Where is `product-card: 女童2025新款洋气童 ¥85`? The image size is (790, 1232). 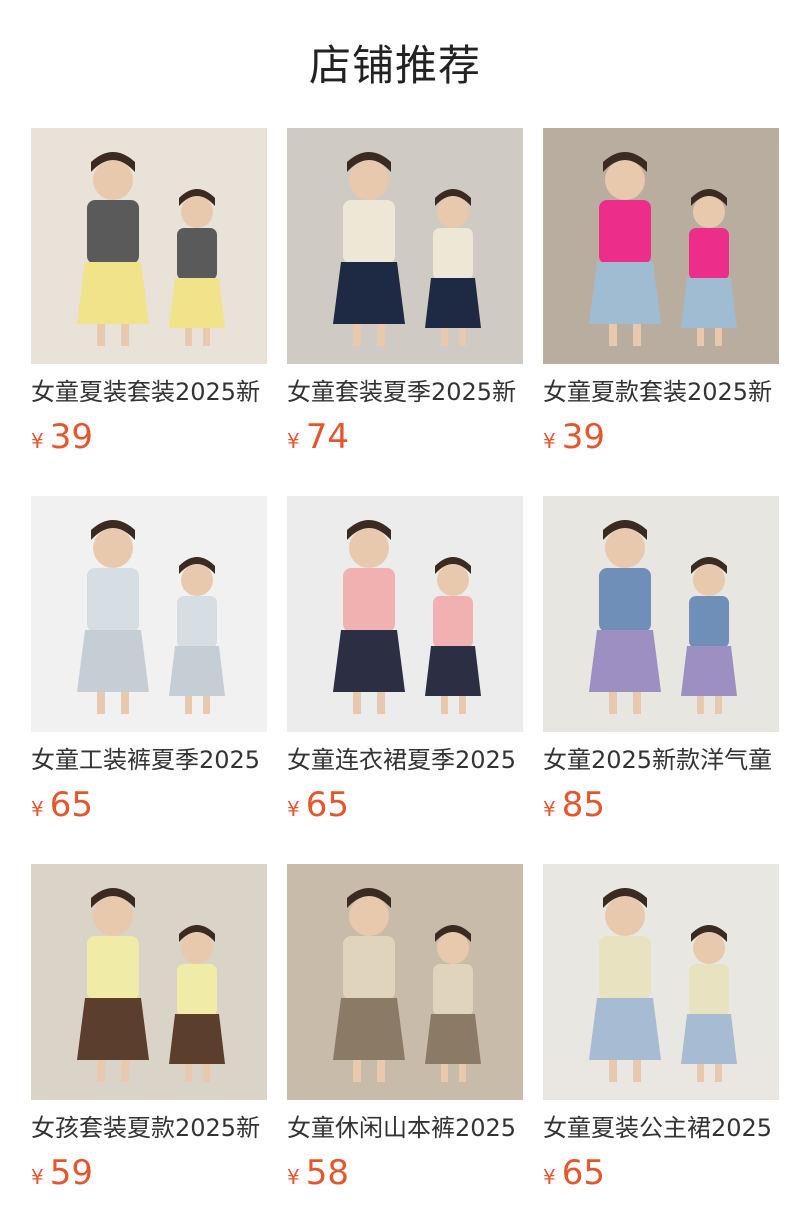 product-card: 女童2025新款洋气童 ¥85 is located at coordinates (661, 666).